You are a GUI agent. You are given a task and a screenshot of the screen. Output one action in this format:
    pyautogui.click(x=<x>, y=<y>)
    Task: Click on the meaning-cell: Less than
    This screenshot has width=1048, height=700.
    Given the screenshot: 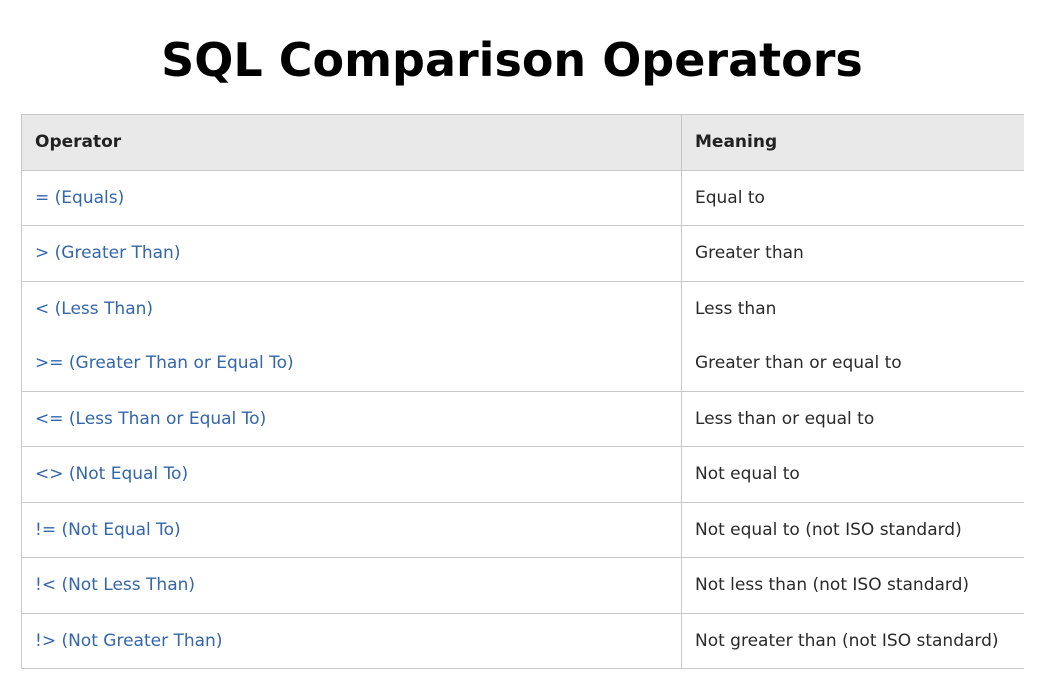 What is the action you would take?
    pyautogui.click(x=736, y=308)
    